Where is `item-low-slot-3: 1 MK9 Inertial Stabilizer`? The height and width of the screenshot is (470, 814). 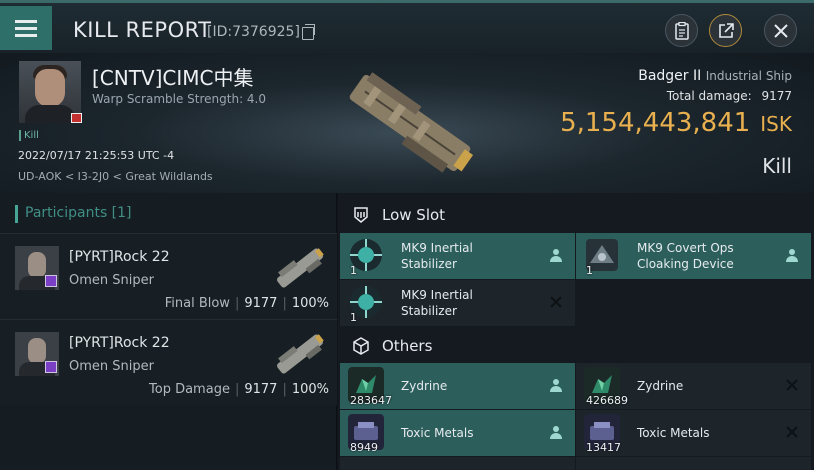
item-low-slot-3: 1 MK9 Inertial Stabilizer is located at coordinates (457, 303).